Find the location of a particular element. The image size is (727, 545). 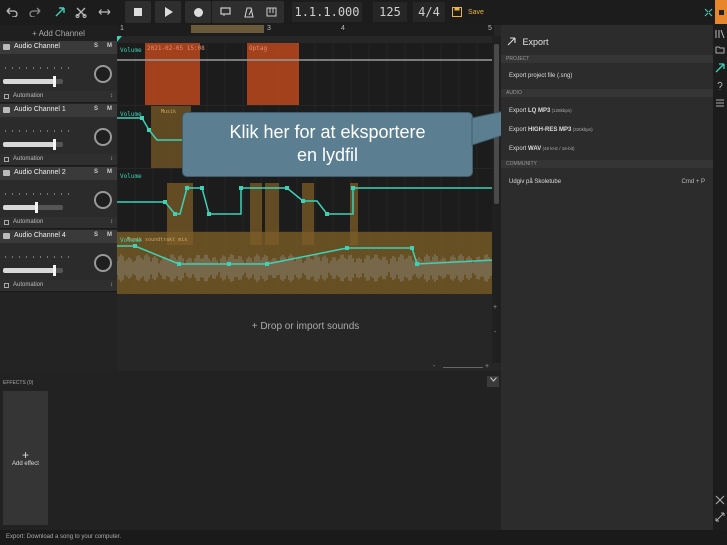

export-quality: (320kbps) is located at coordinates (582, 129).